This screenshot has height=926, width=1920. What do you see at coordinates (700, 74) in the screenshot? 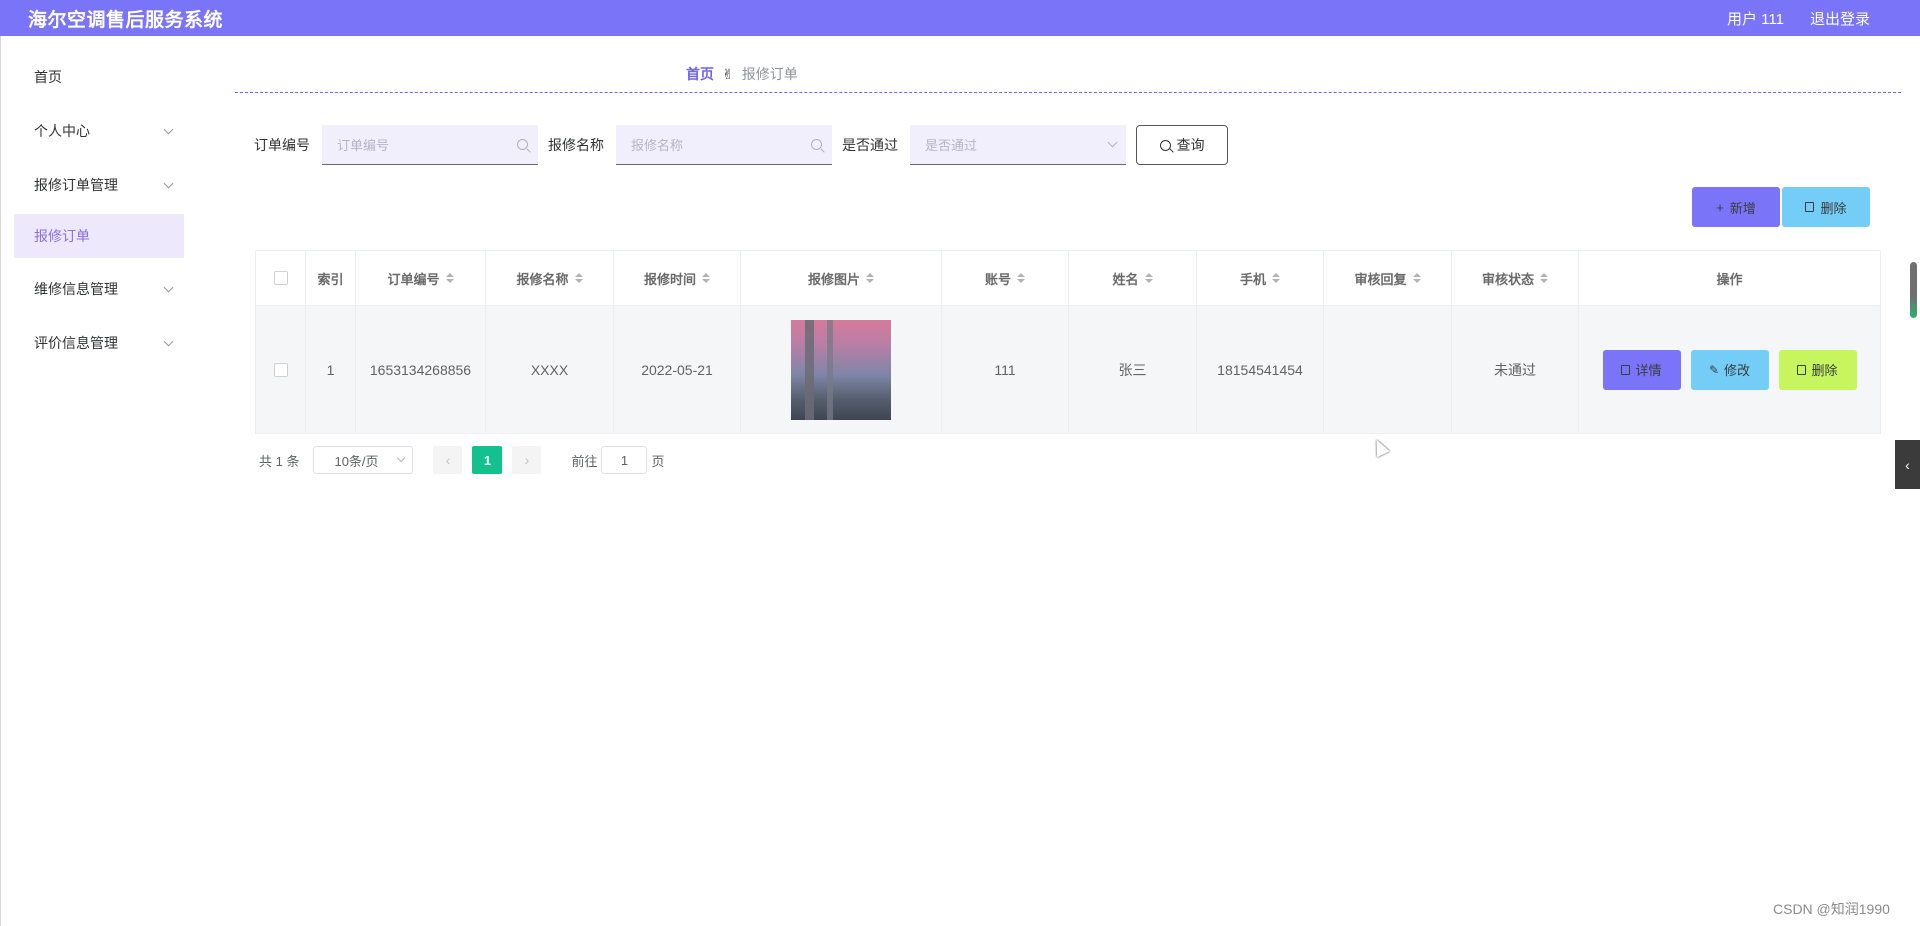
I see `breadcrumb-home: 首页` at bounding box center [700, 74].